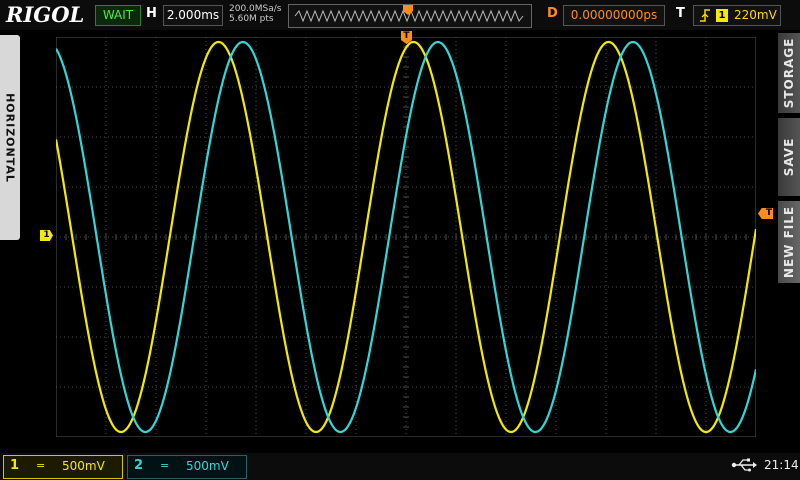  I want to click on horizontal-tab-label: HORIZONTAL, so click(10, 137).